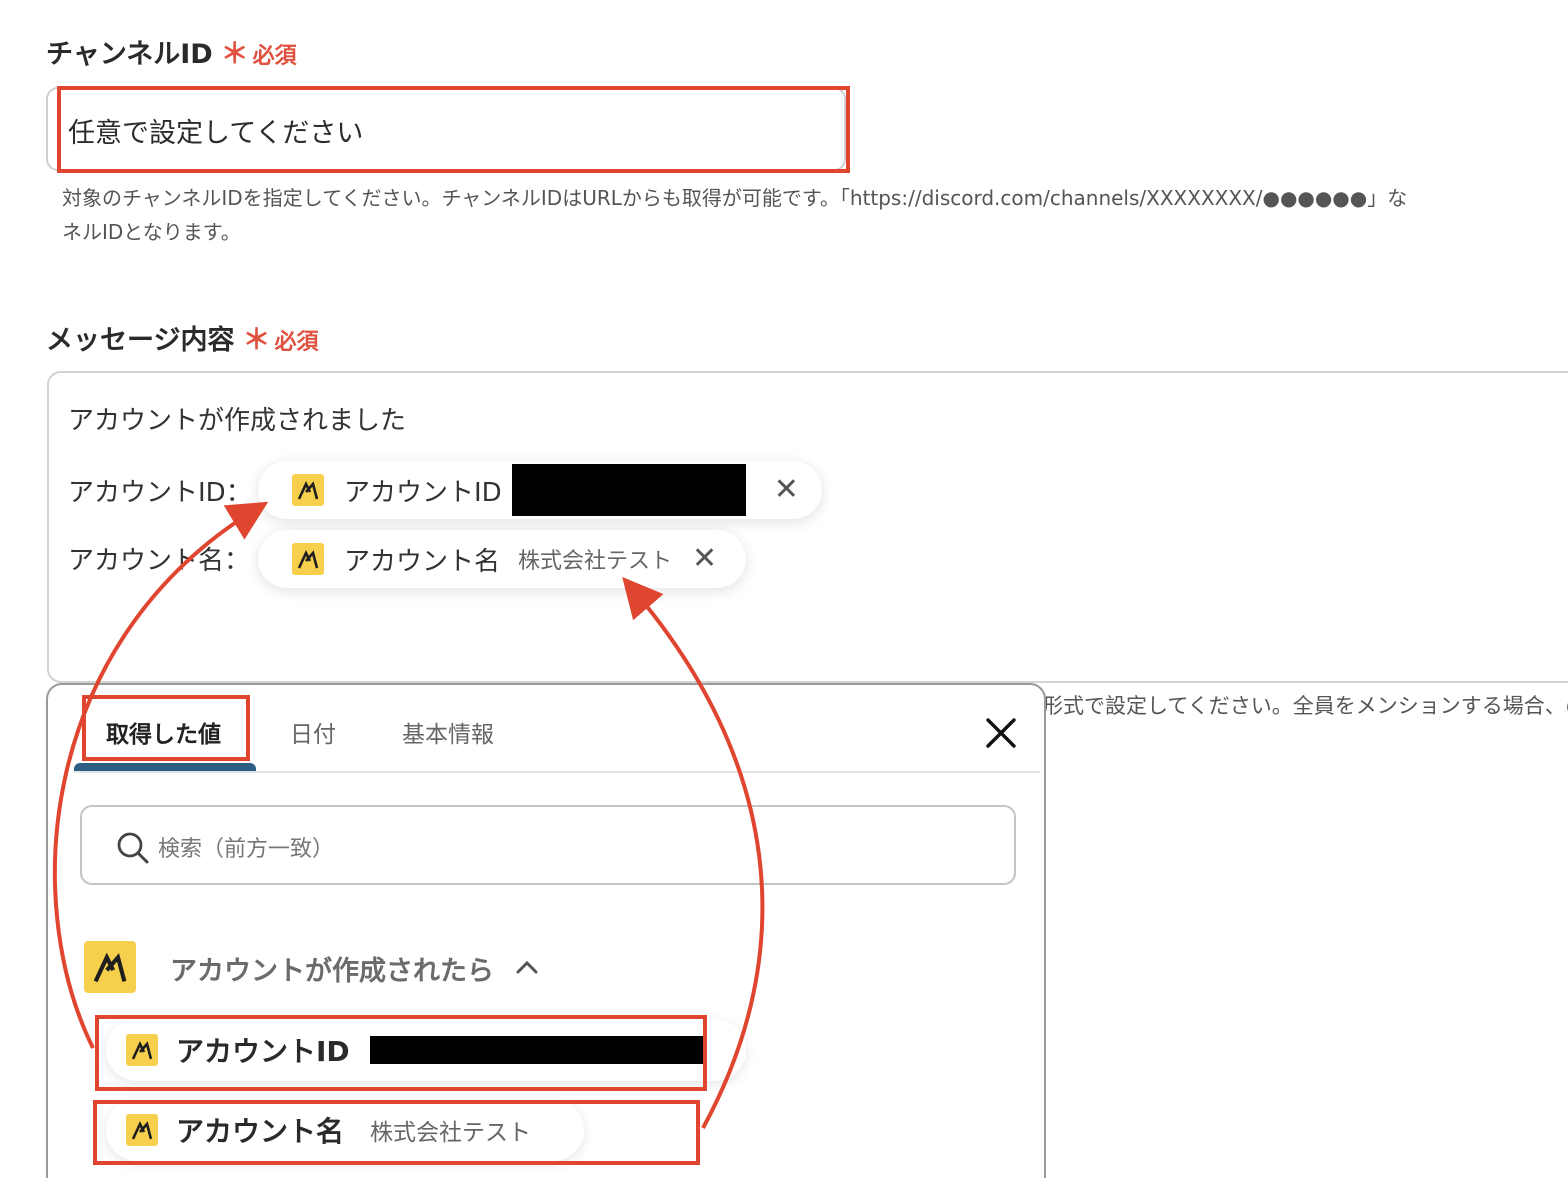 This screenshot has height=1178, width=1568. What do you see at coordinates (332, 968) in the screenshot?
I see `trigger-group-title: アカウントが作成されたら` at bounding box center [332, 968].